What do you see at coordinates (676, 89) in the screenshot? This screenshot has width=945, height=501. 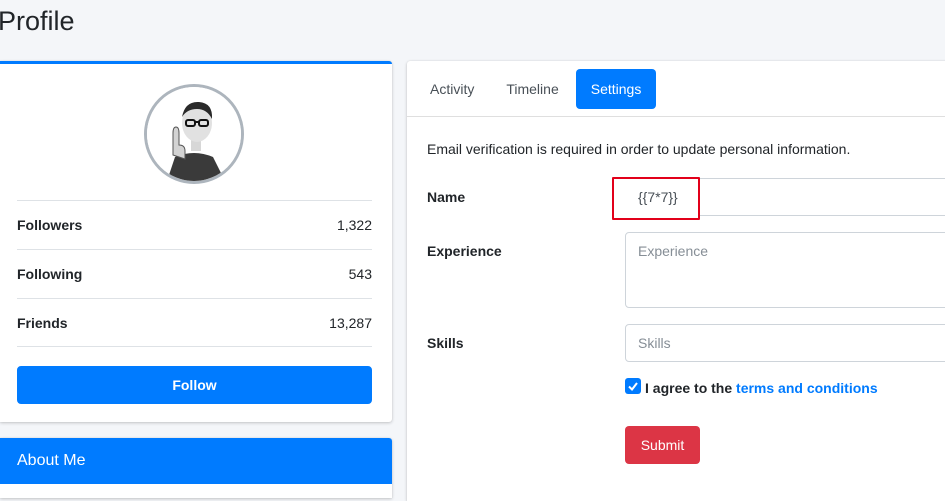 I see `tab-bar: Activity Timeline Settings` at bounding box center [676, 89].